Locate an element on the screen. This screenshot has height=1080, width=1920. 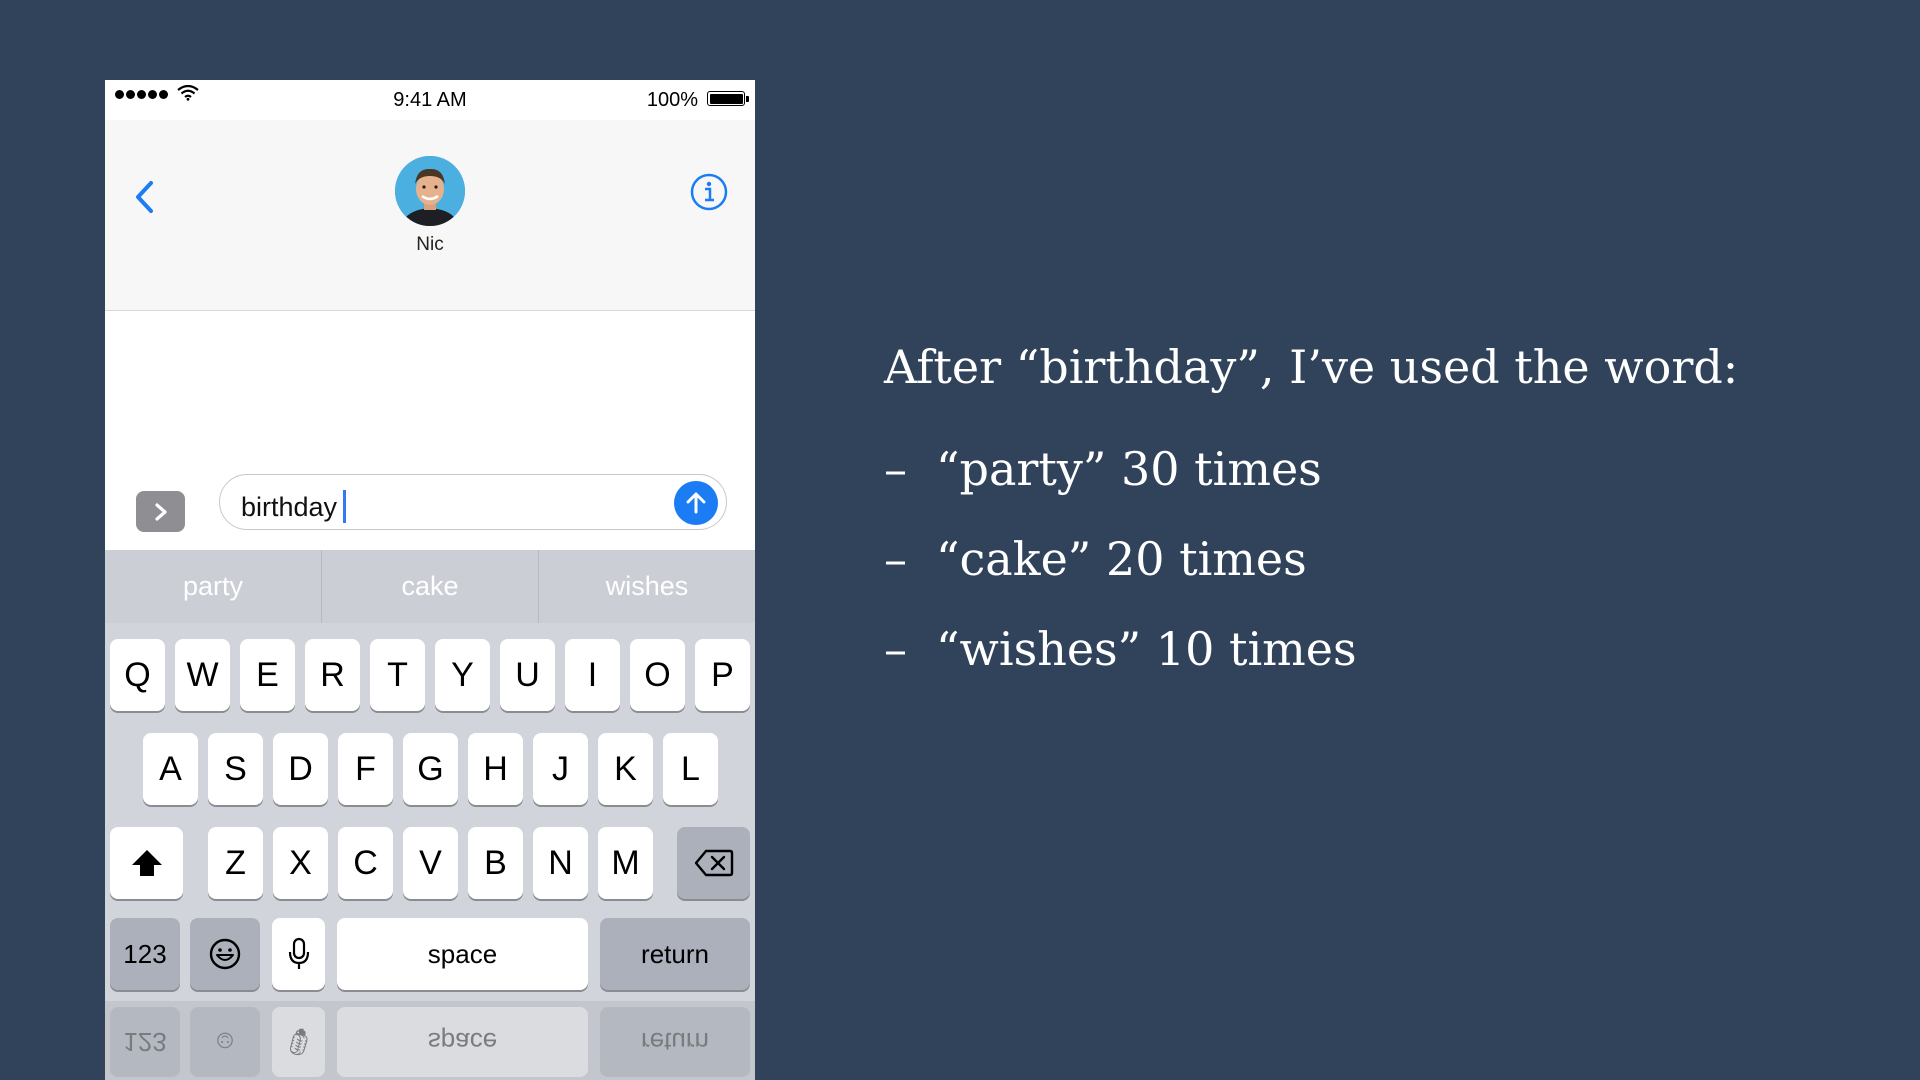
key-c: C is located at coordinates (365, 863).